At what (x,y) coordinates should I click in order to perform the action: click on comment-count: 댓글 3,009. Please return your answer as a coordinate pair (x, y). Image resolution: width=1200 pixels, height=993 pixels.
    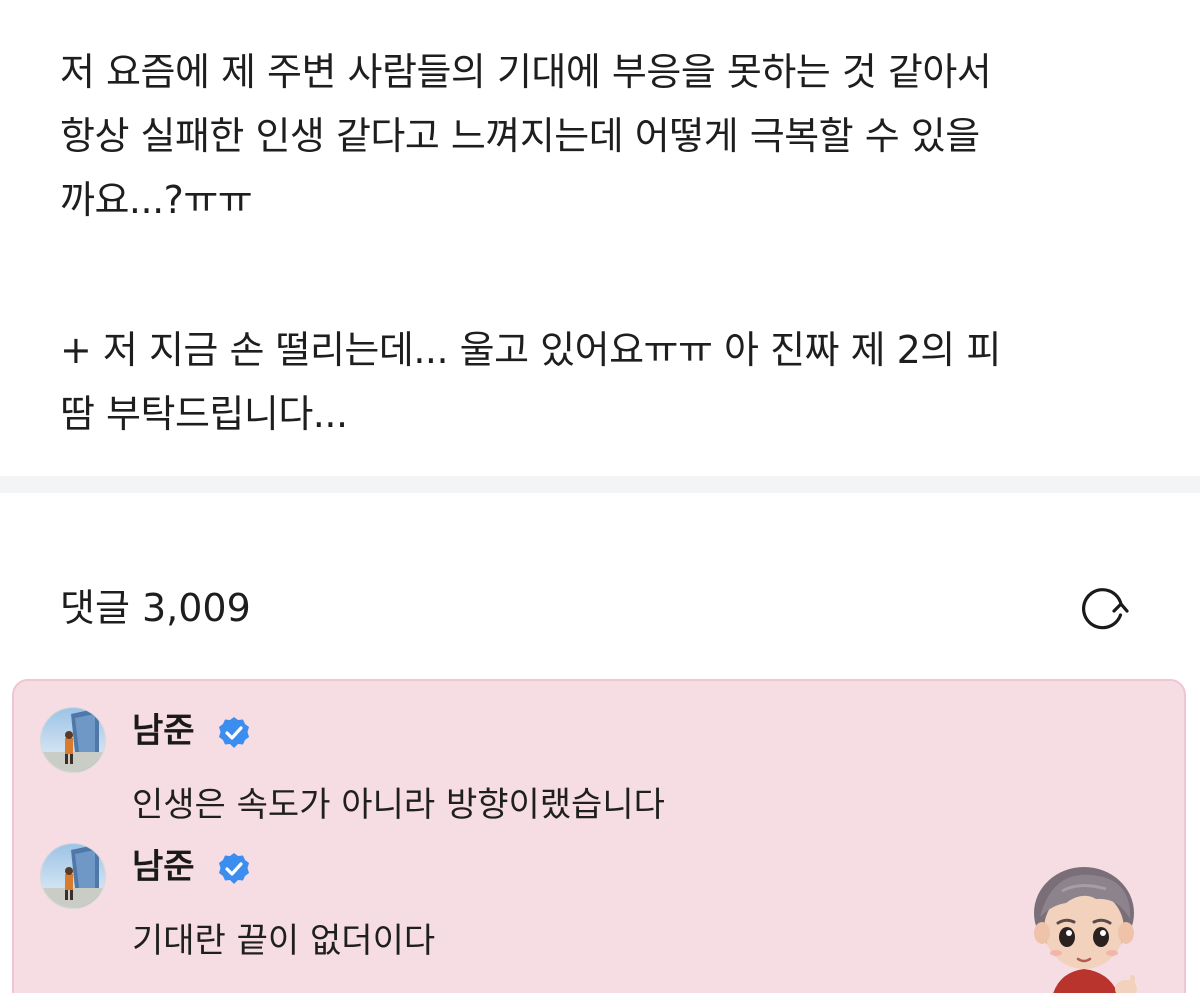
    Looking at the image, I should click on (155, 608).